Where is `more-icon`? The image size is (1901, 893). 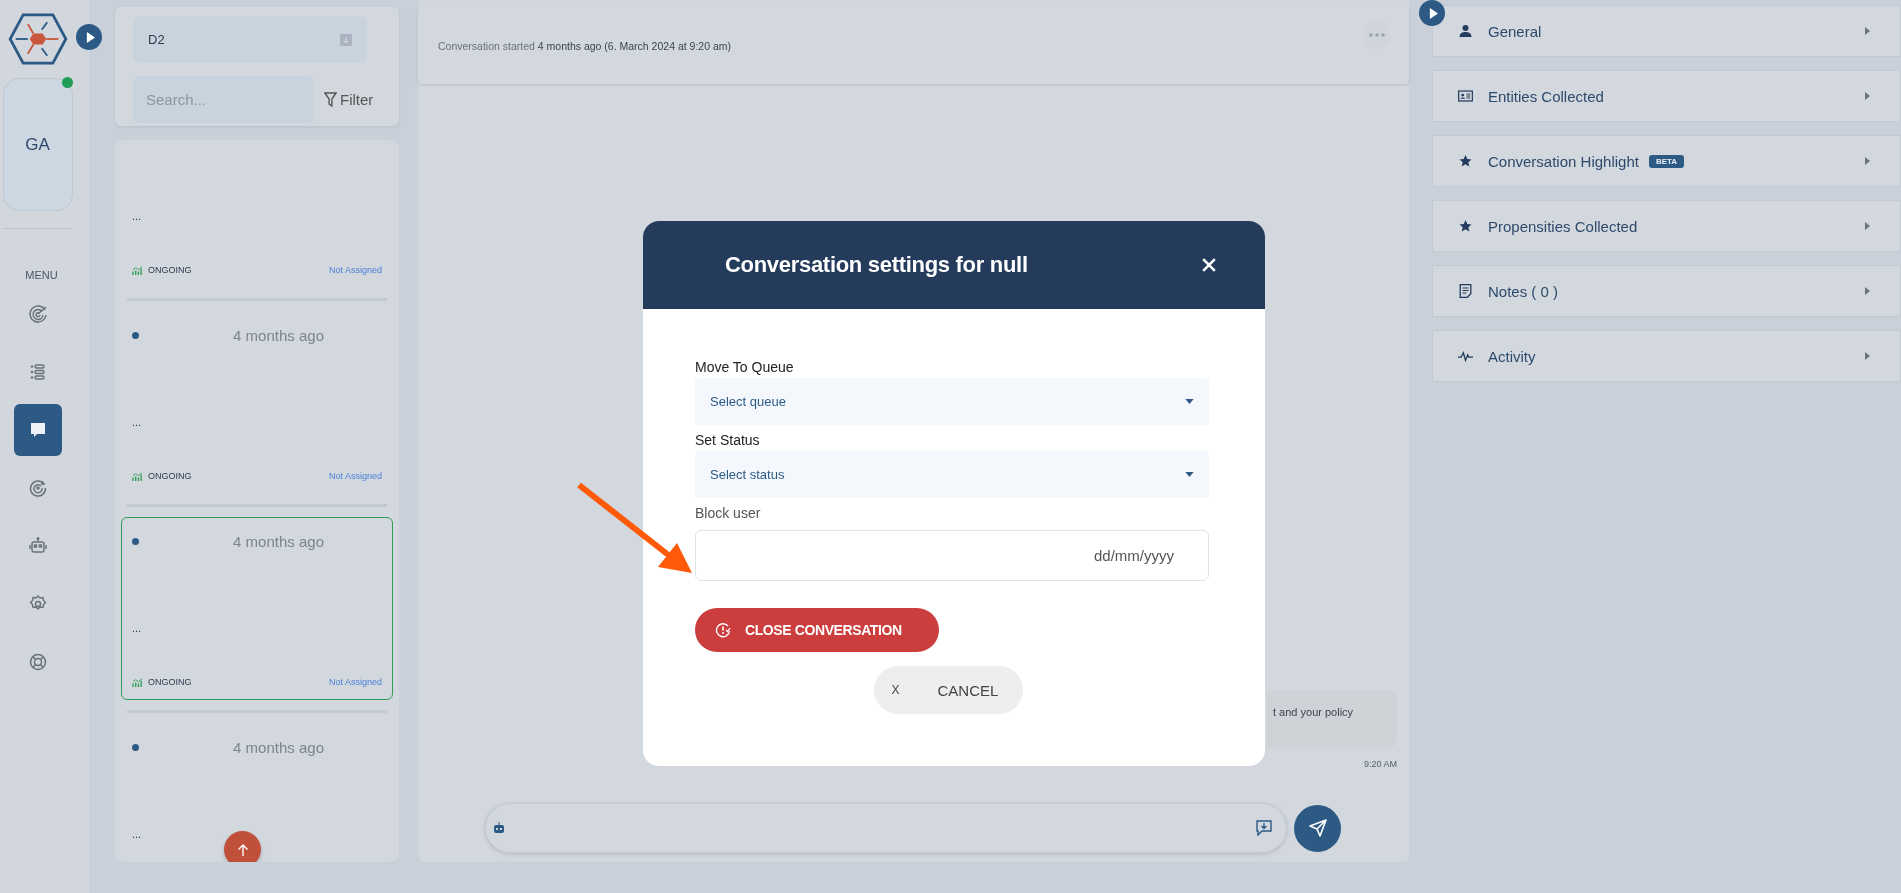
more-icon is located at coordinates (1377, 35).